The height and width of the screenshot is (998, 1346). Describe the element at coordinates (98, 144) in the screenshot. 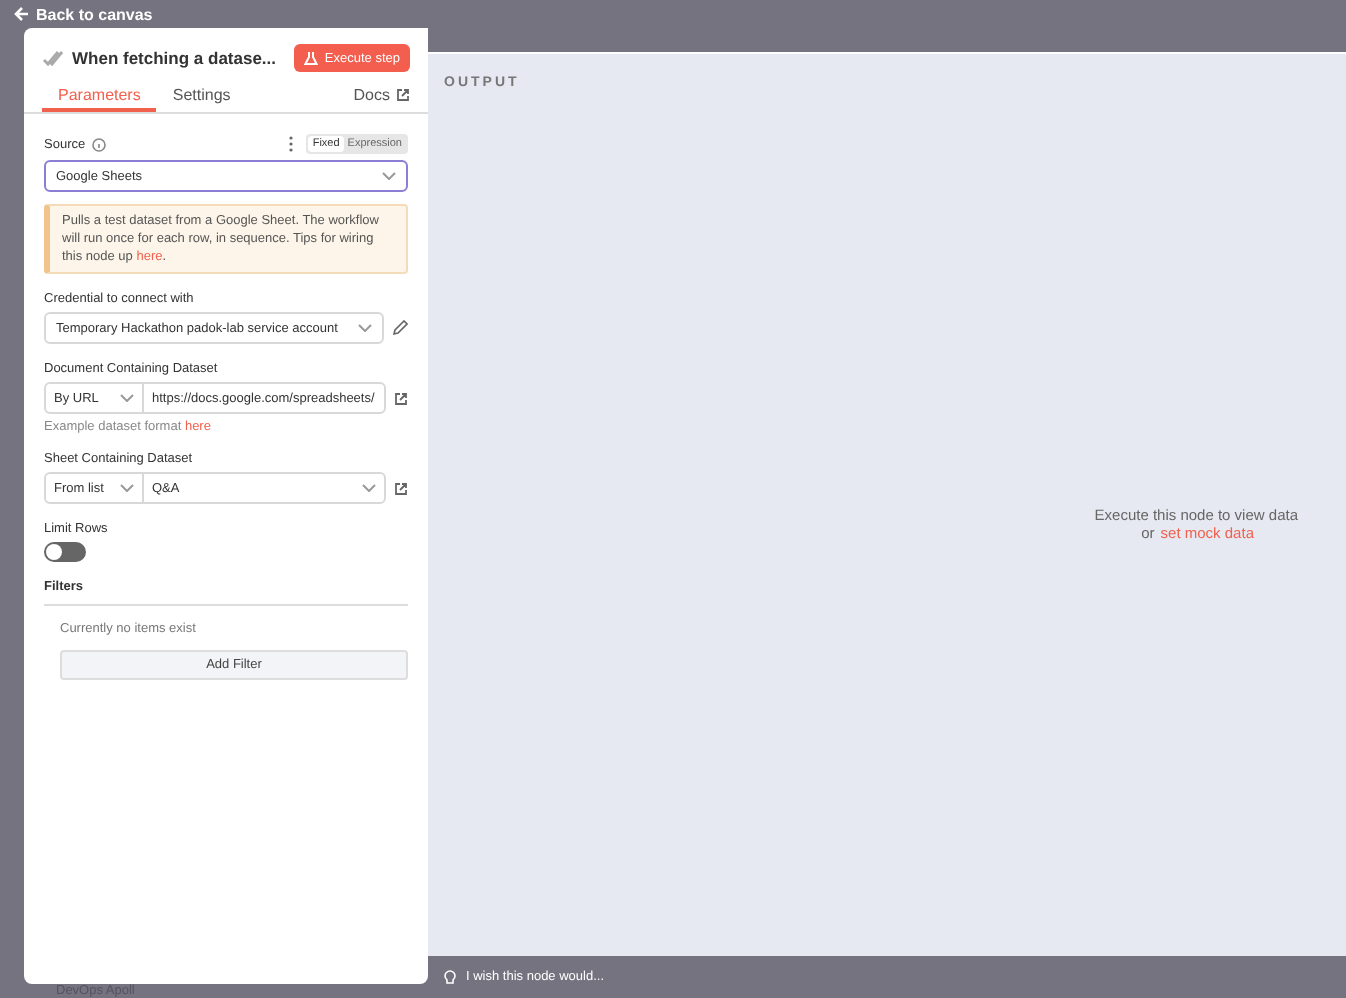

I see `info-icon` at that location.